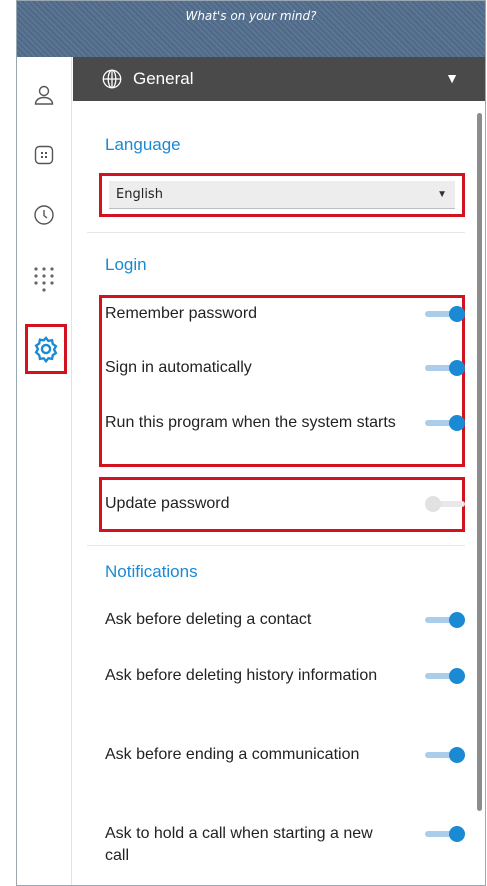 This screenshot has width=487, height=886. I want to click on clock-icon, so click(44, 215).